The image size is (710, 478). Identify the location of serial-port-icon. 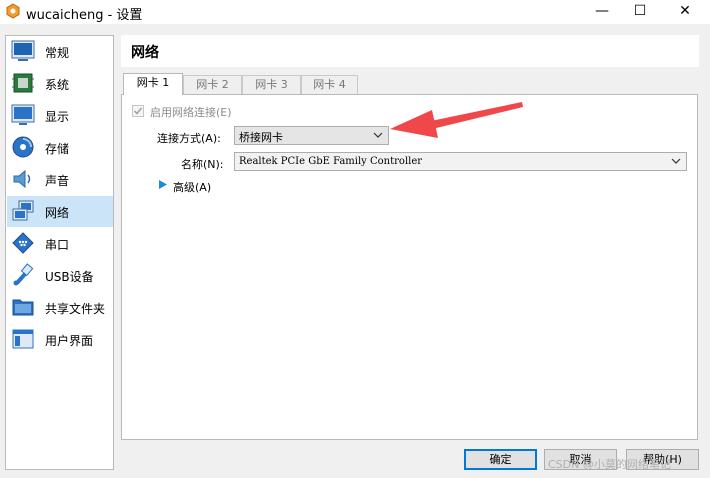
(23, 243).